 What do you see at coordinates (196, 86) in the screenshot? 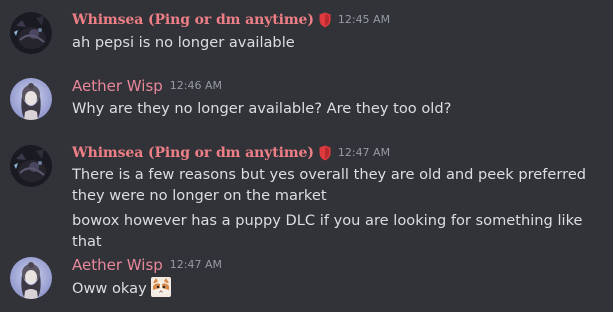
I see `timestamp: 12:46 AM` at bounding box center [196, 86].